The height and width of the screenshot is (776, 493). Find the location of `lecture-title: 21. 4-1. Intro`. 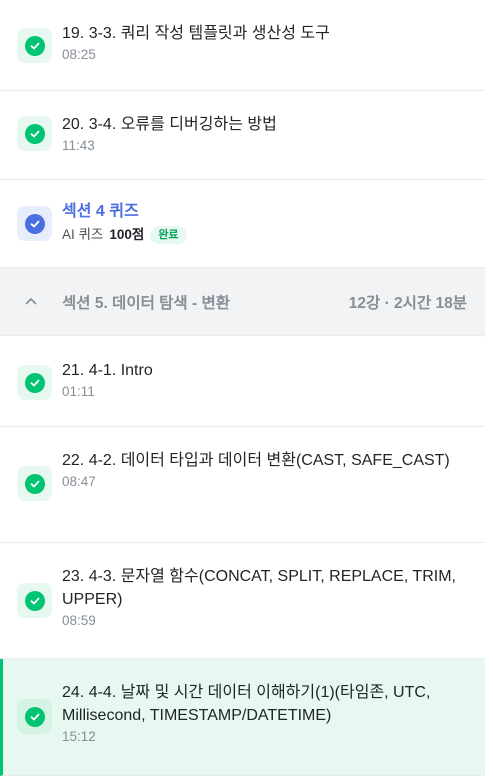

lecture-title: 21. 4-1. Intro is located at coordinates (107, 370).